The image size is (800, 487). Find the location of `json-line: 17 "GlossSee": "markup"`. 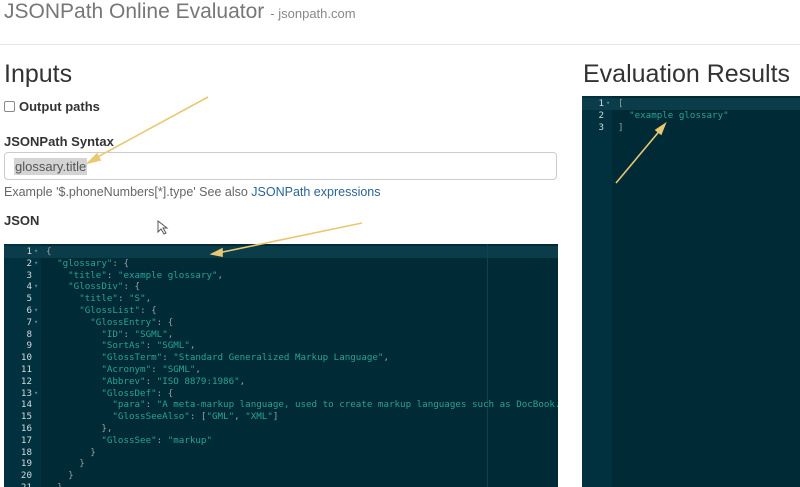

json-line: 17 "GlossSee": "markup" is located at coordinates (281, 441).